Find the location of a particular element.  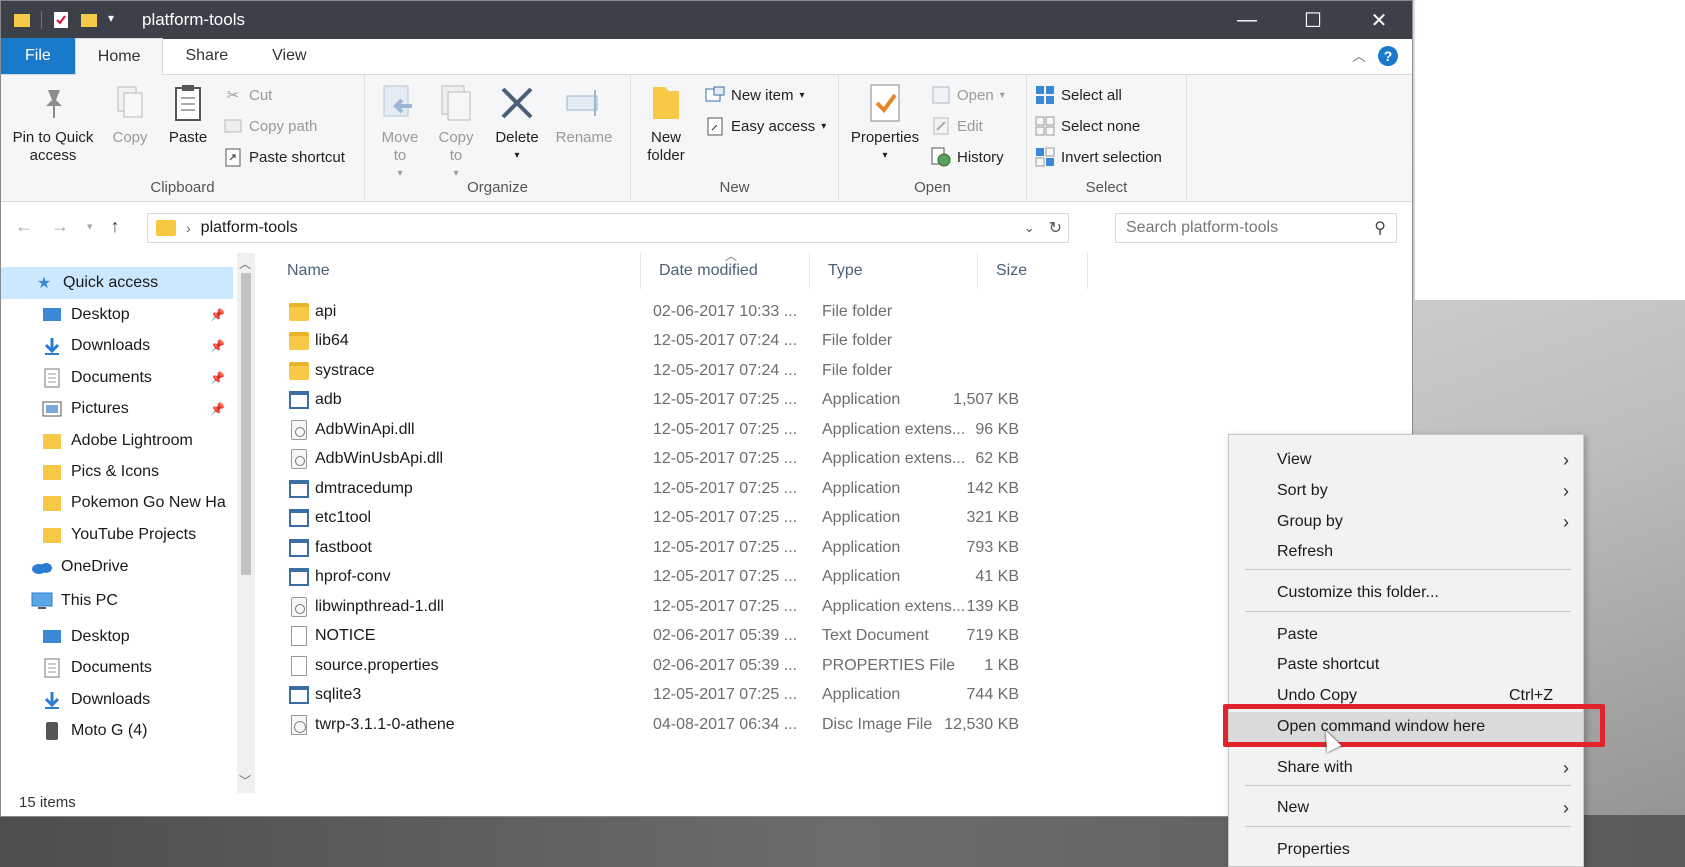

column-header-date: Date modified is located at coordinates (725, 271).